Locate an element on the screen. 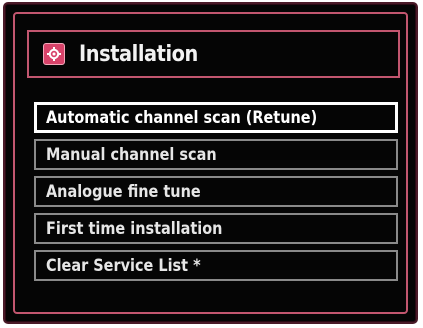 This screenshot has height=328, width=423. menu-item-label: Automatic channel scan (Retune) is located at coordinates (182, 117).